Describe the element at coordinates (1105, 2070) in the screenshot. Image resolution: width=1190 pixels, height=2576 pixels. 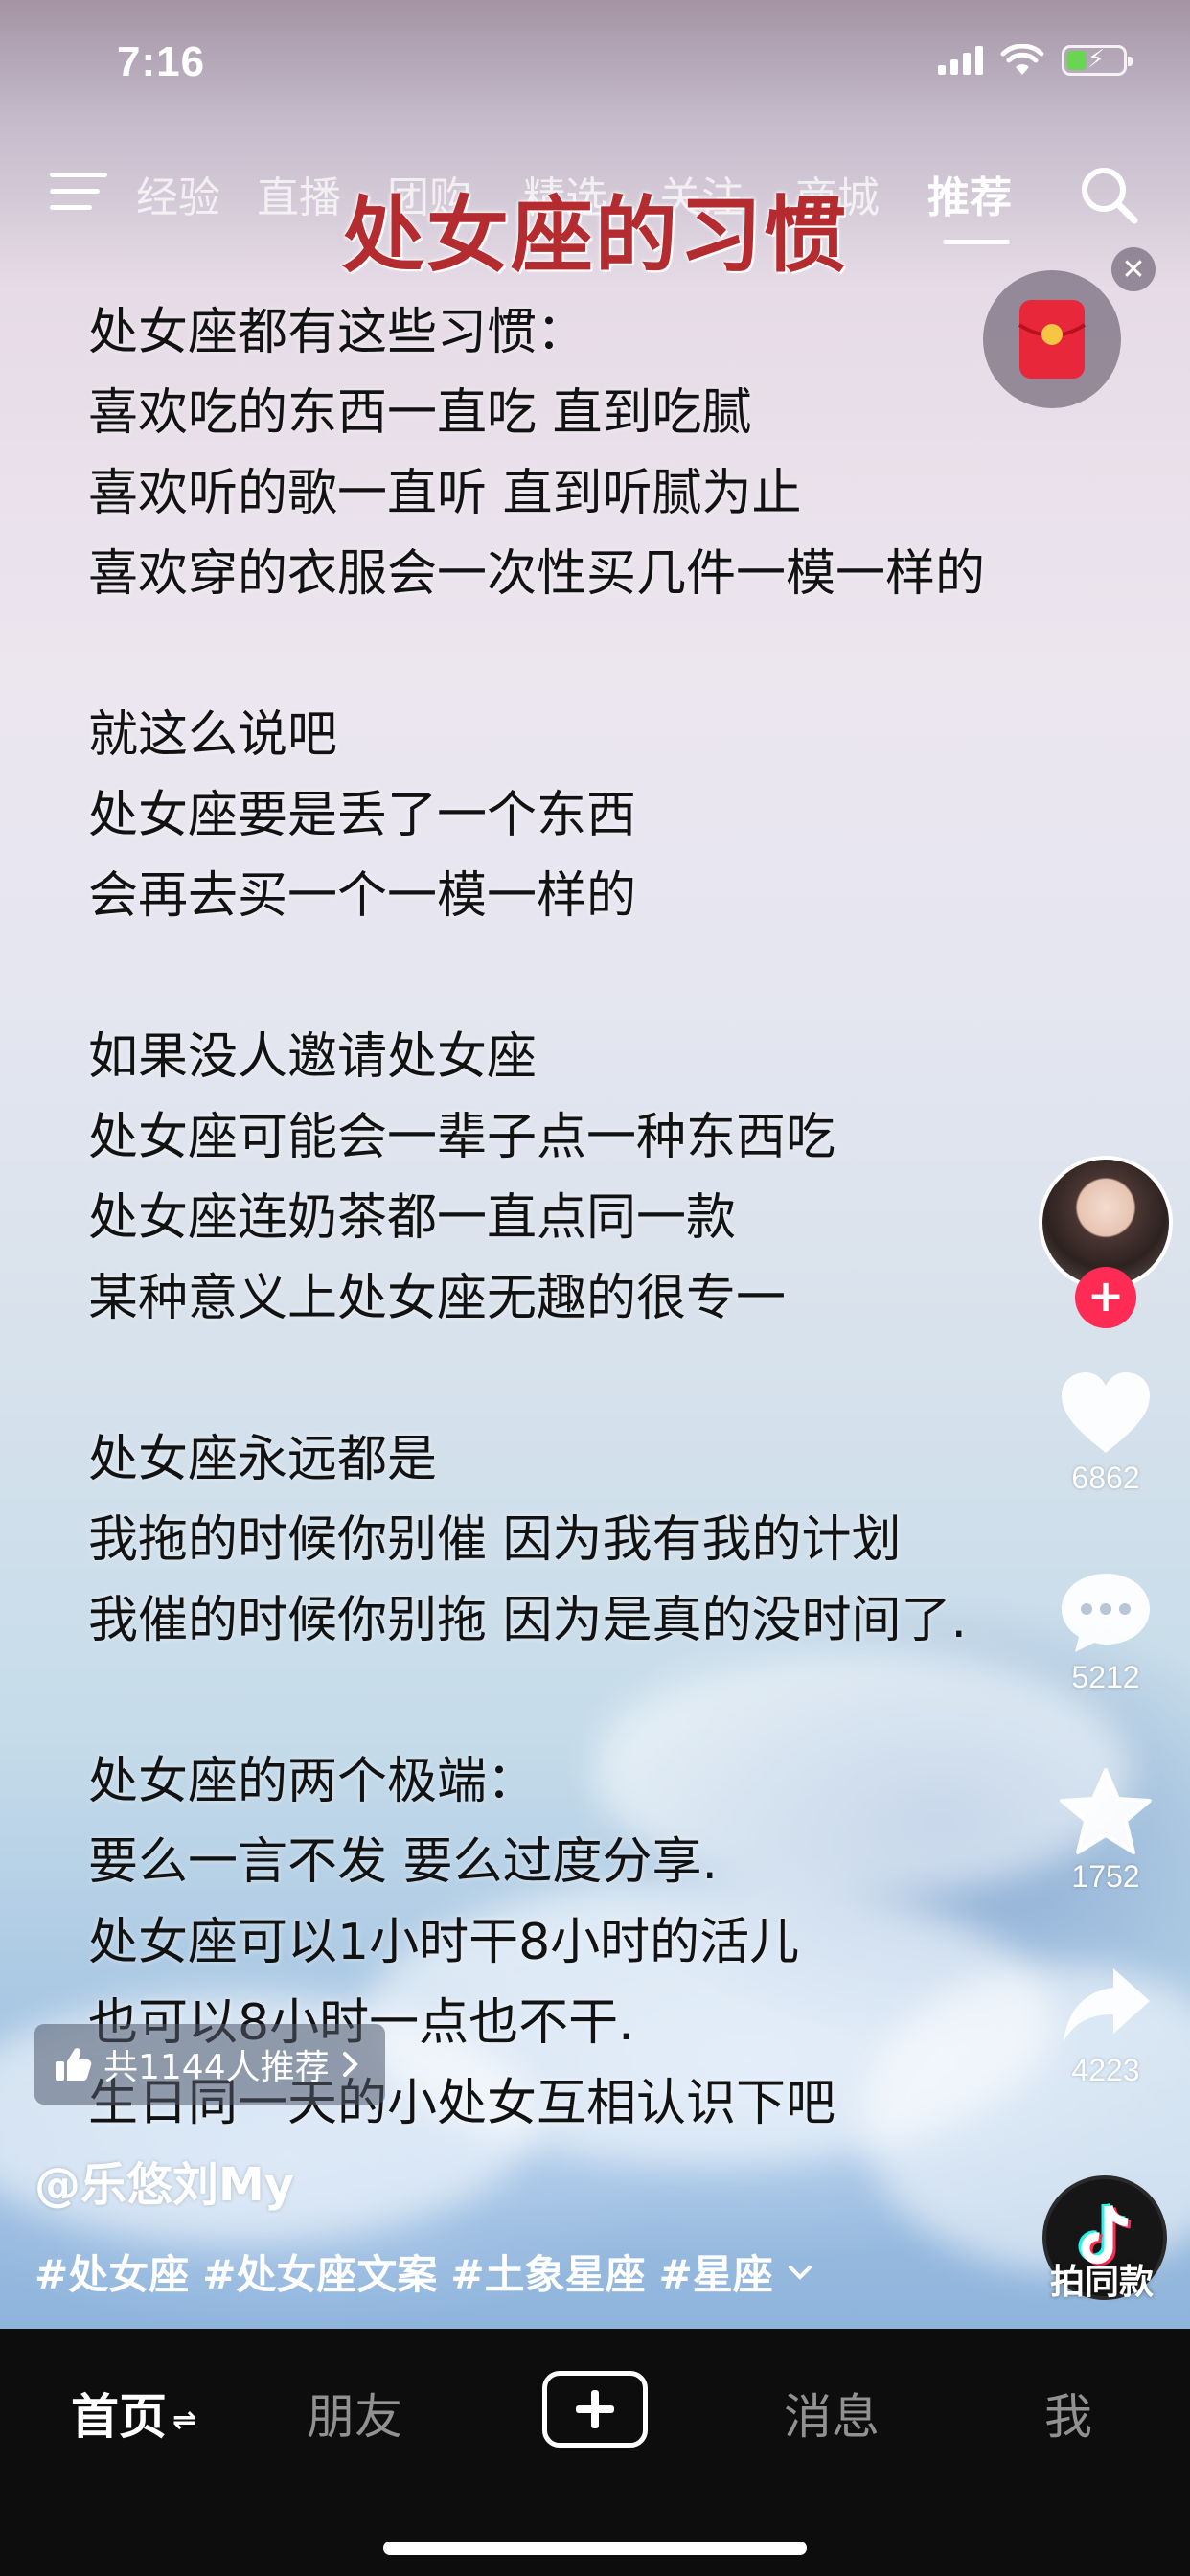
I see `share-count: 4223` at that location.